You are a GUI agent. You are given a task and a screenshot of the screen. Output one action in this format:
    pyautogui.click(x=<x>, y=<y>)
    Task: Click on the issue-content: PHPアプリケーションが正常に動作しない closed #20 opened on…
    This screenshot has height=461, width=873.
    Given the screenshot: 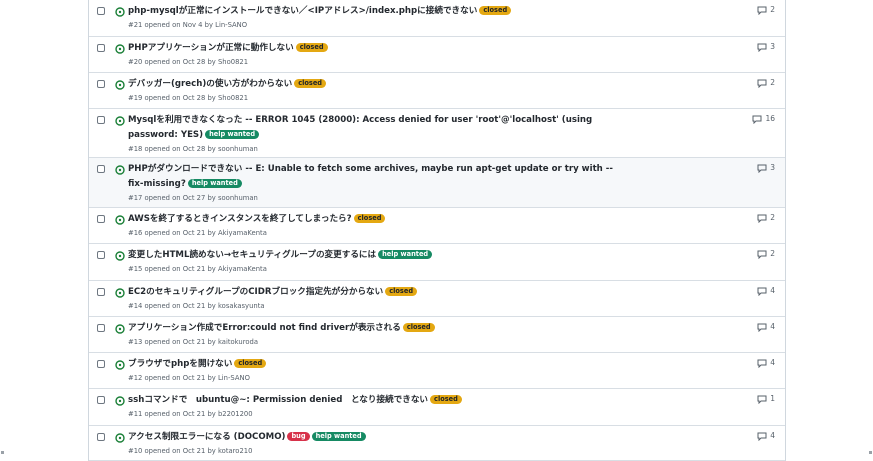 What is the action you would take?
    pyautogui.click(x=378, y=54)
    